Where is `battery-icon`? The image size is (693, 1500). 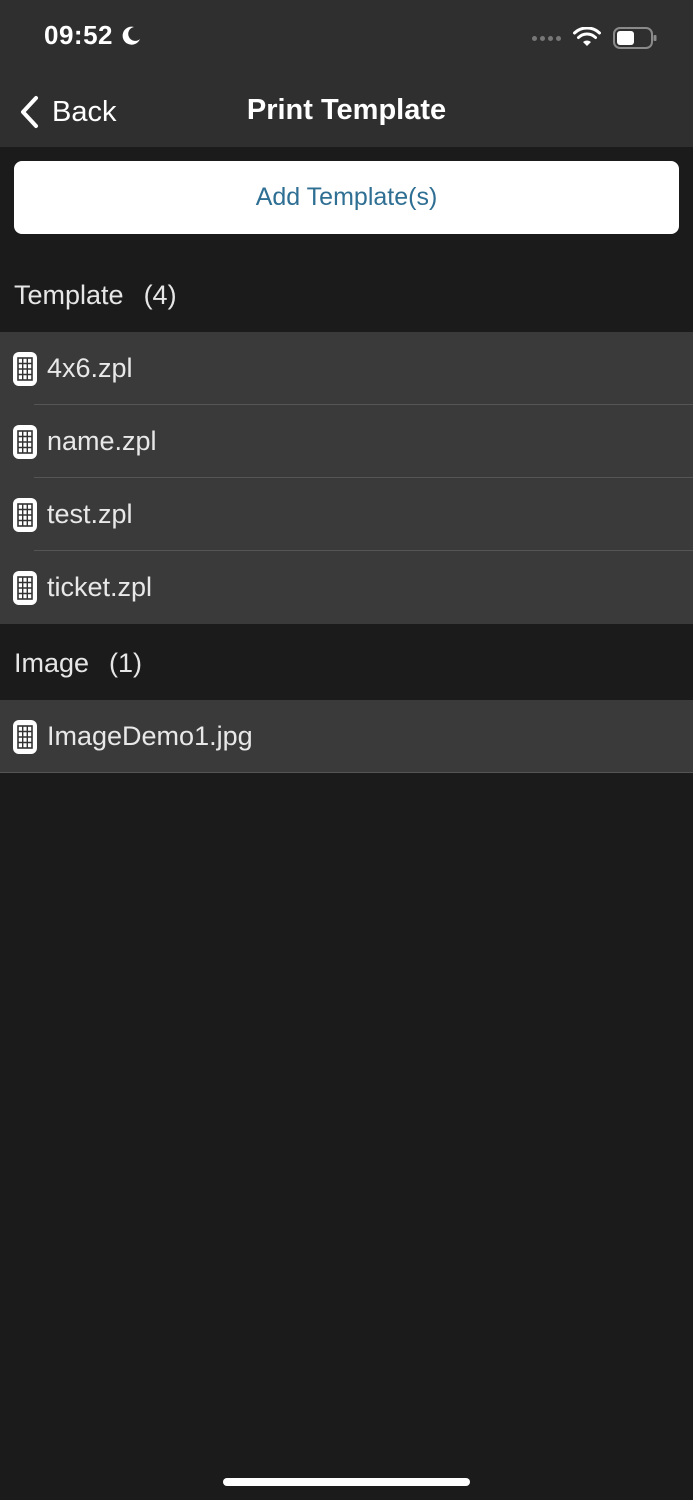
battery-icon is located at coordinates (635, 38).